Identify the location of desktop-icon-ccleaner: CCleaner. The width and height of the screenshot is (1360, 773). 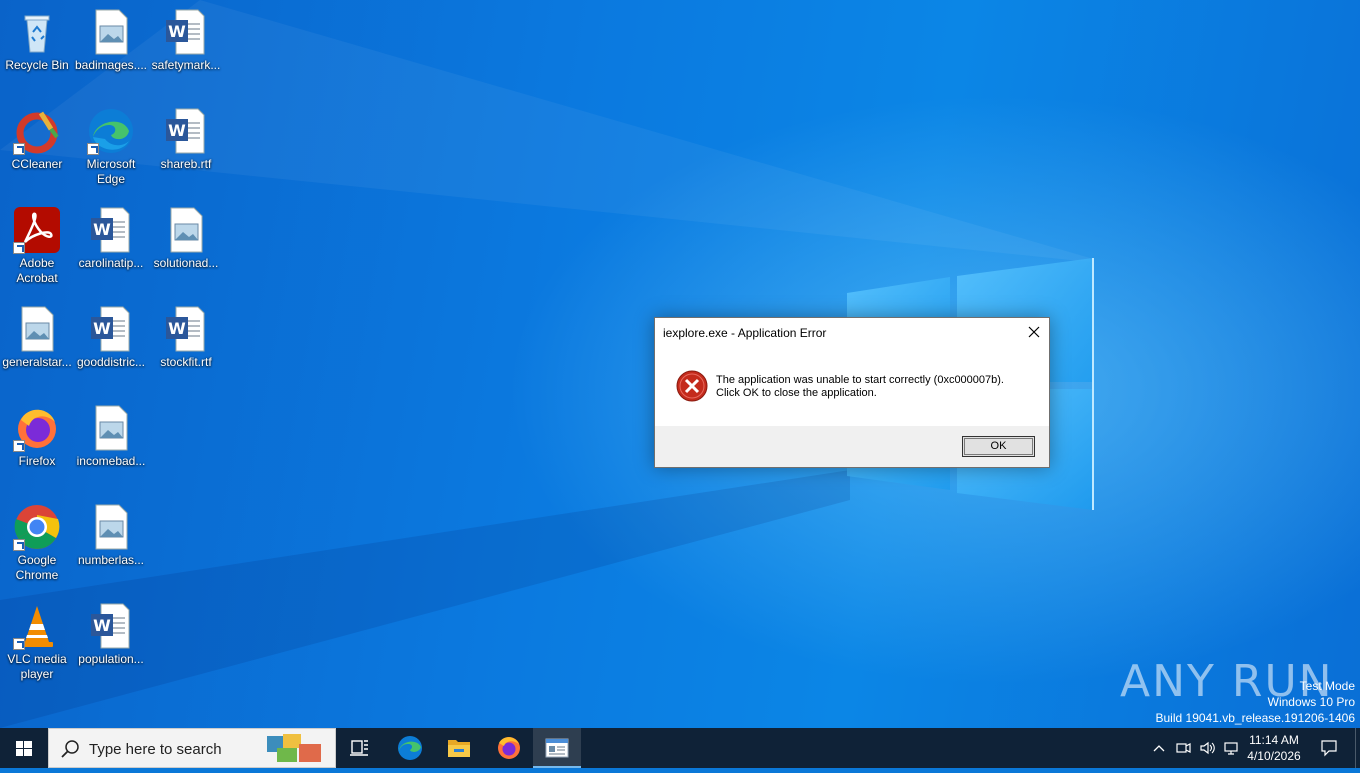
(37, 139).